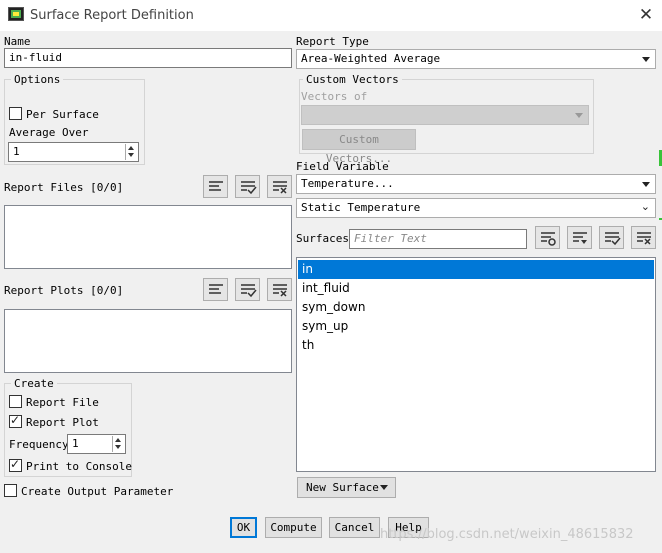  What do you see at coordinates (247, 186) in the screenshot?
I see `report-files-select-all-icon` at bounding box center [247, 186].